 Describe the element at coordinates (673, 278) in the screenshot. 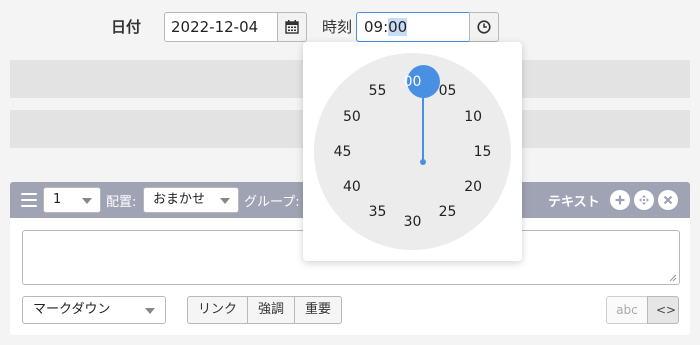

I see `resize-grip-icon` at that location.